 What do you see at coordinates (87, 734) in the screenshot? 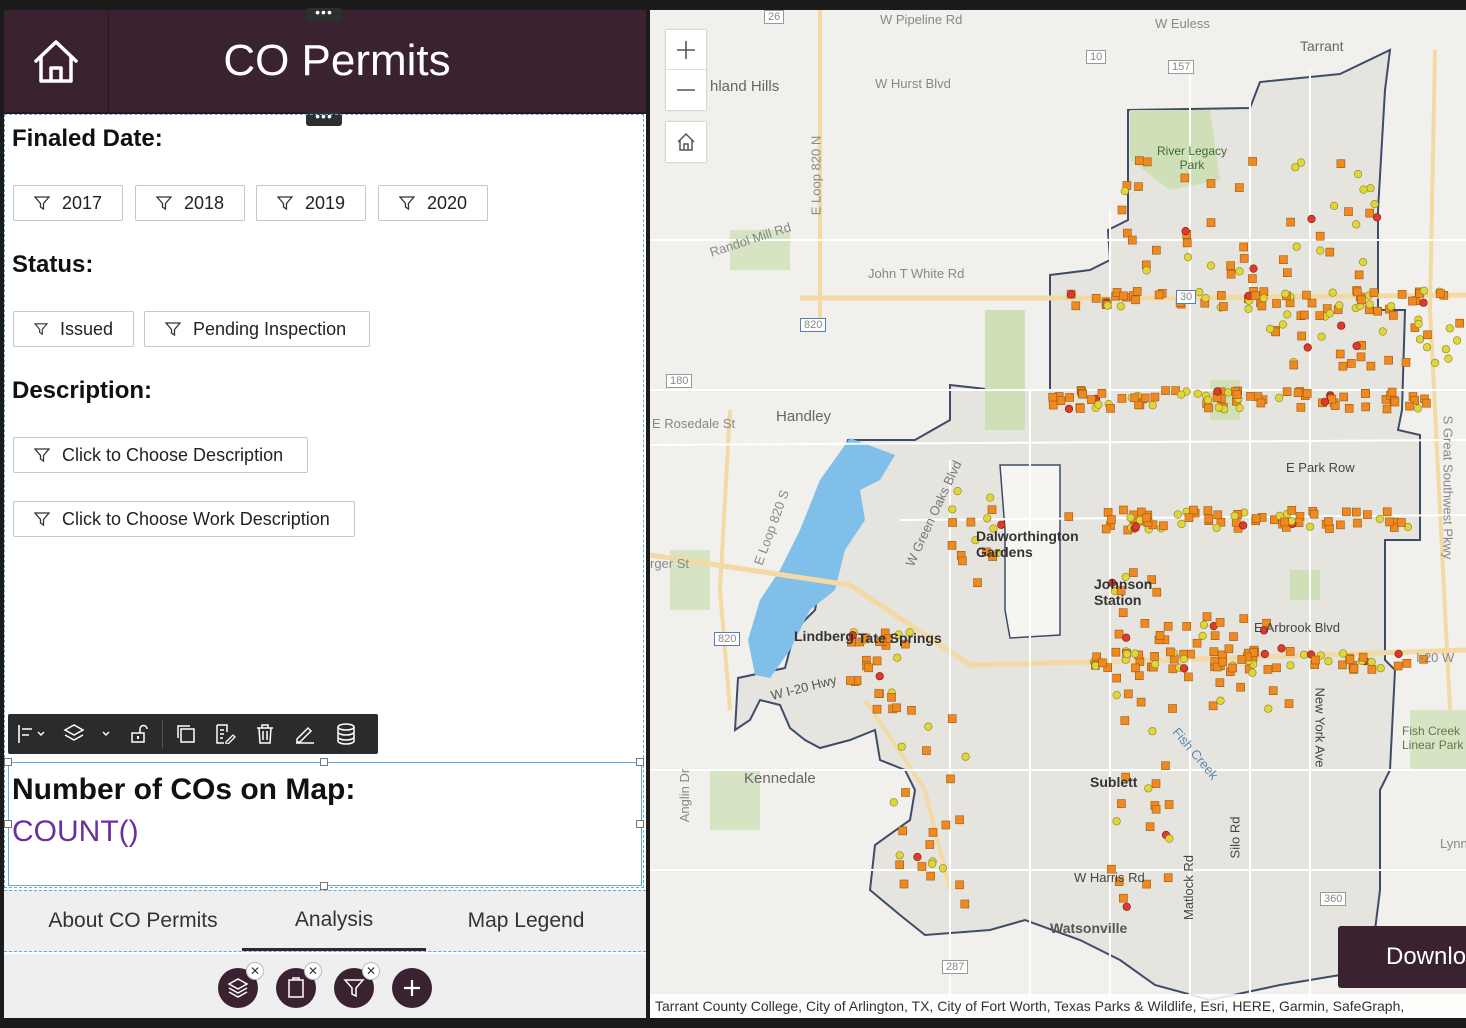
I see `arrange-button` at bounding box center [87, 734].